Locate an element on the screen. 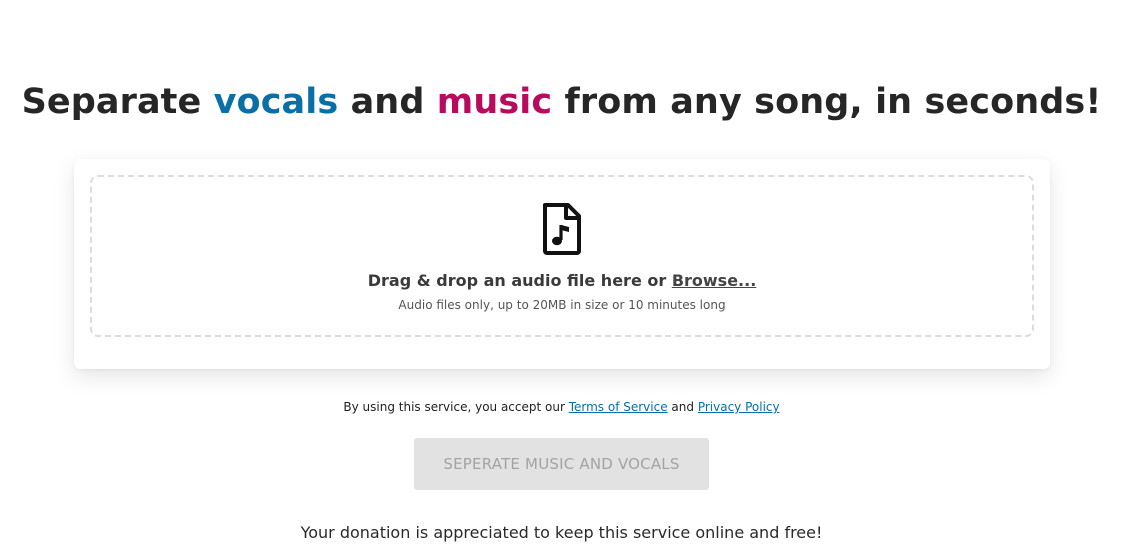 The height and width of the screenshot is (554, 1133). terms-of-service-link: Terms of Service is located at coordinates (618, 407).